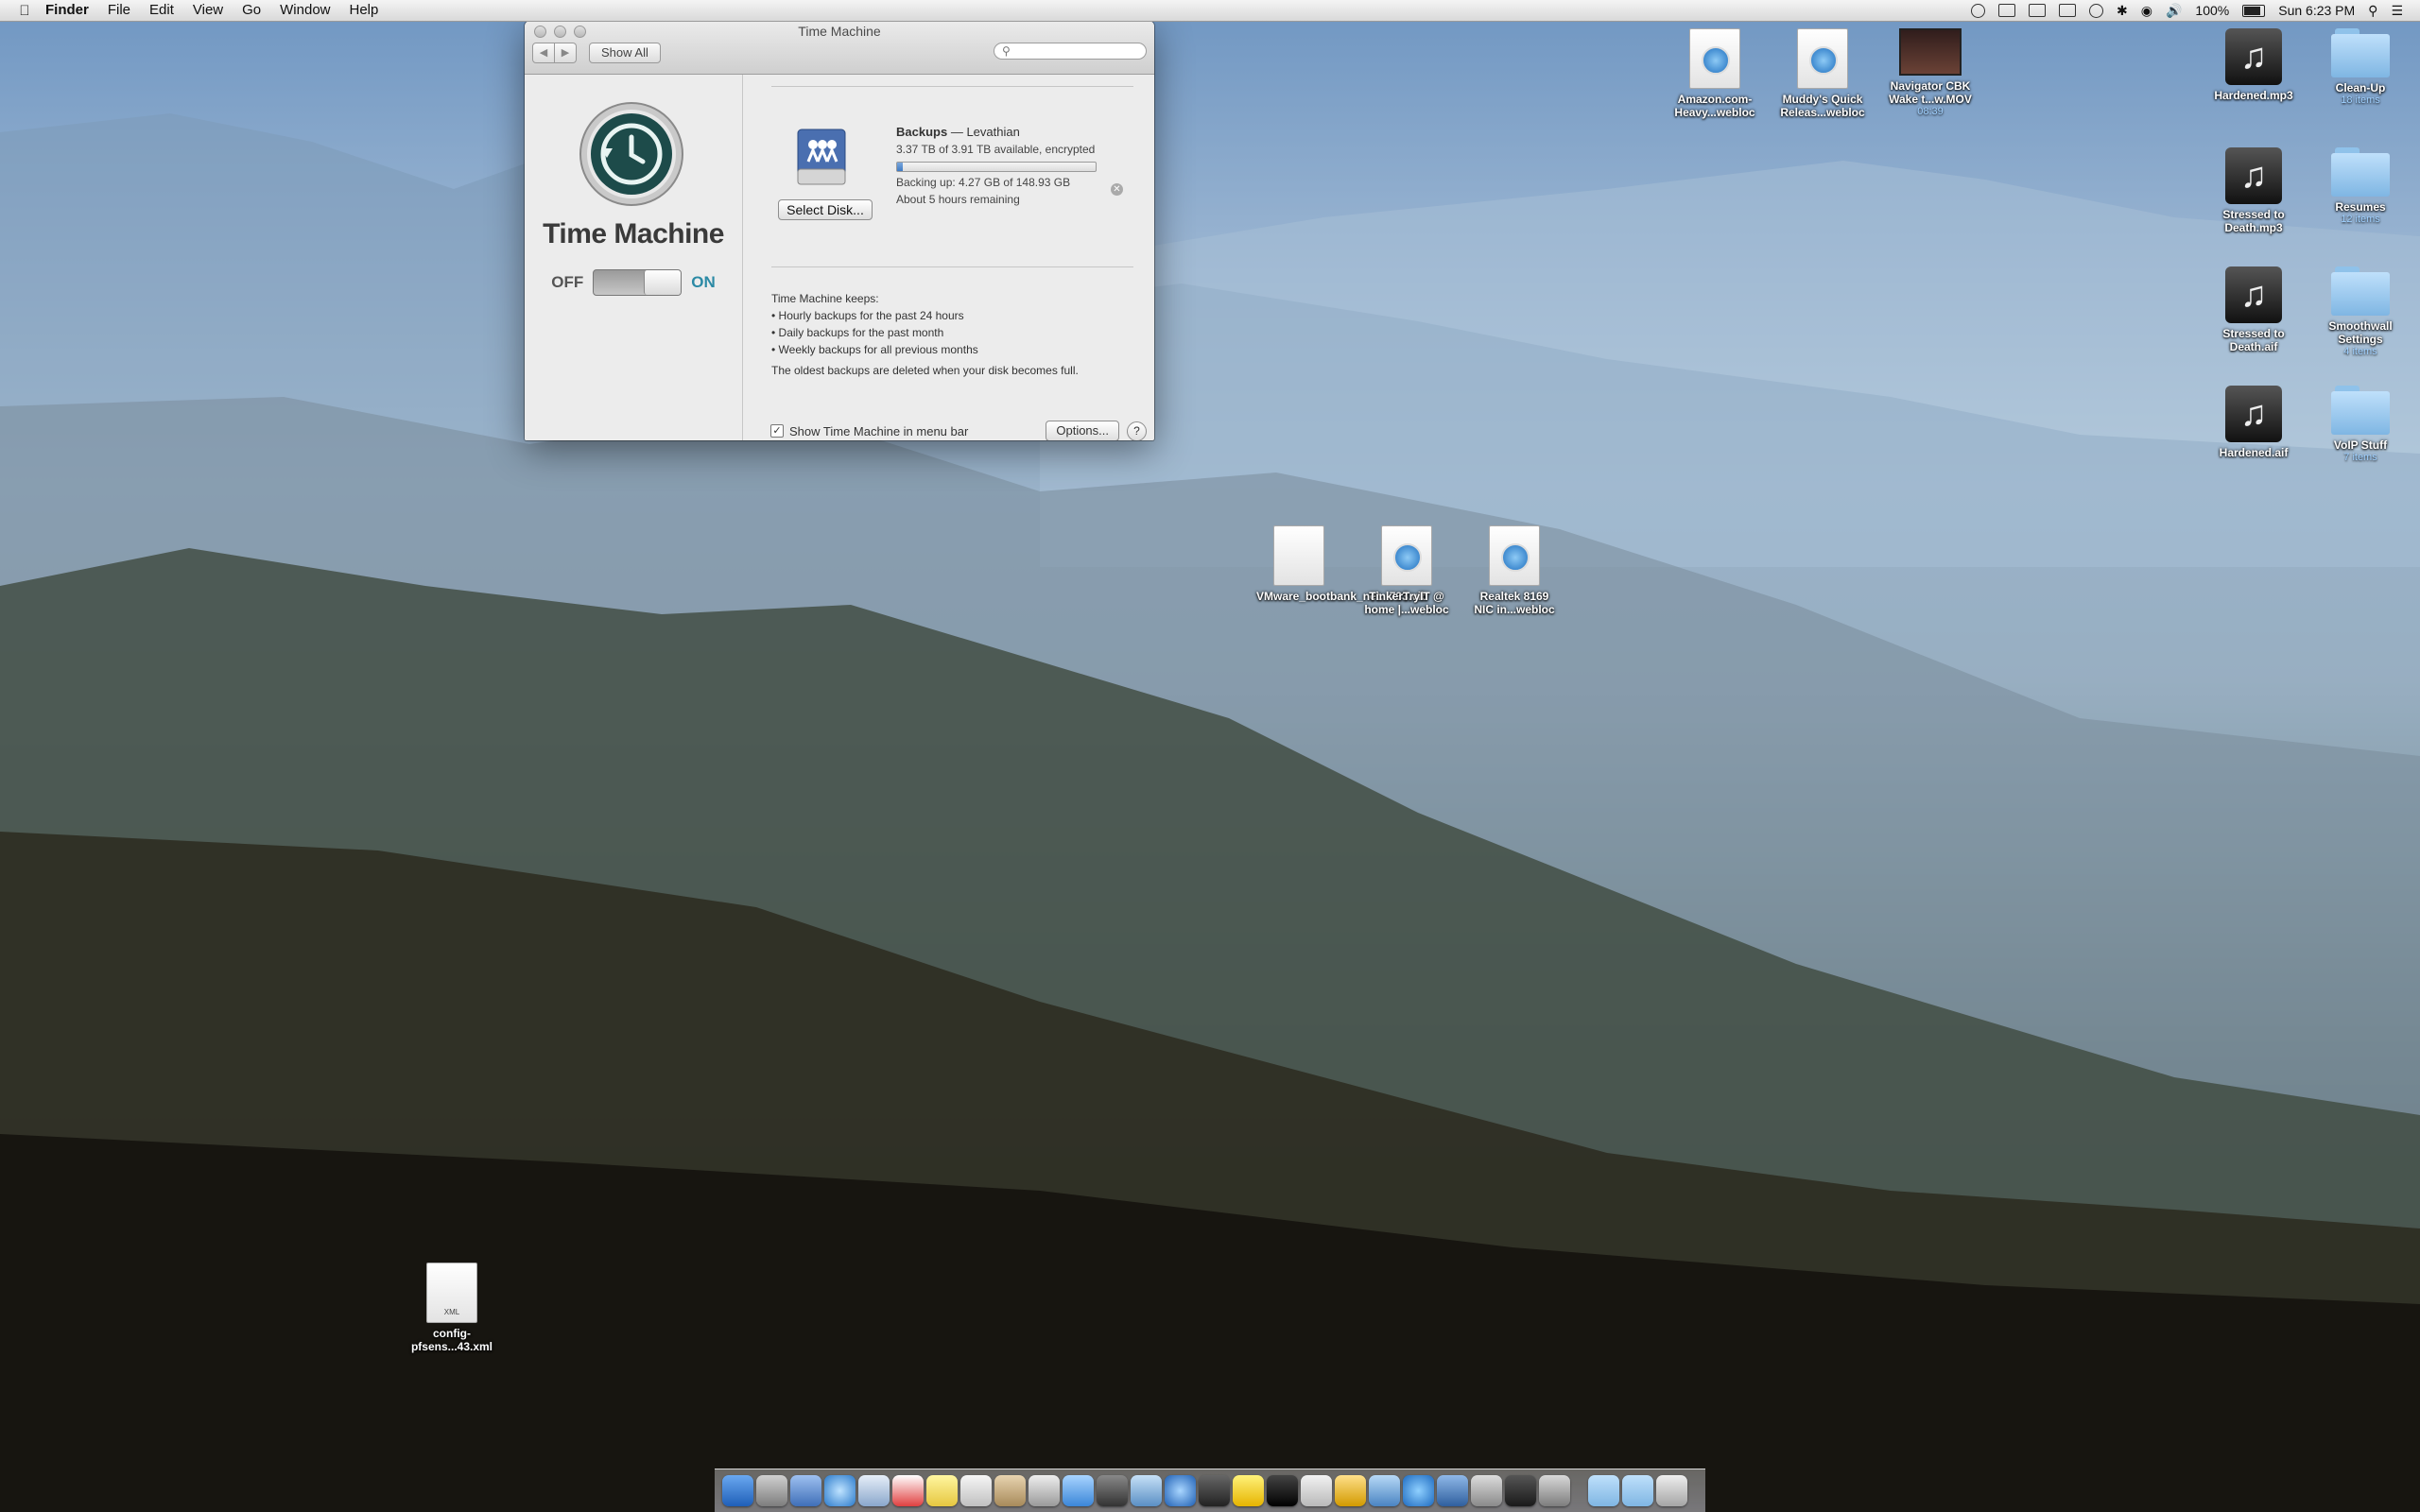 This screenshot has height=1512, width=2420. What do you see at coordinates (1248, 1490) in the screenshot?
I see `adium-dock-icon` at bounding box center [1248, 1490].